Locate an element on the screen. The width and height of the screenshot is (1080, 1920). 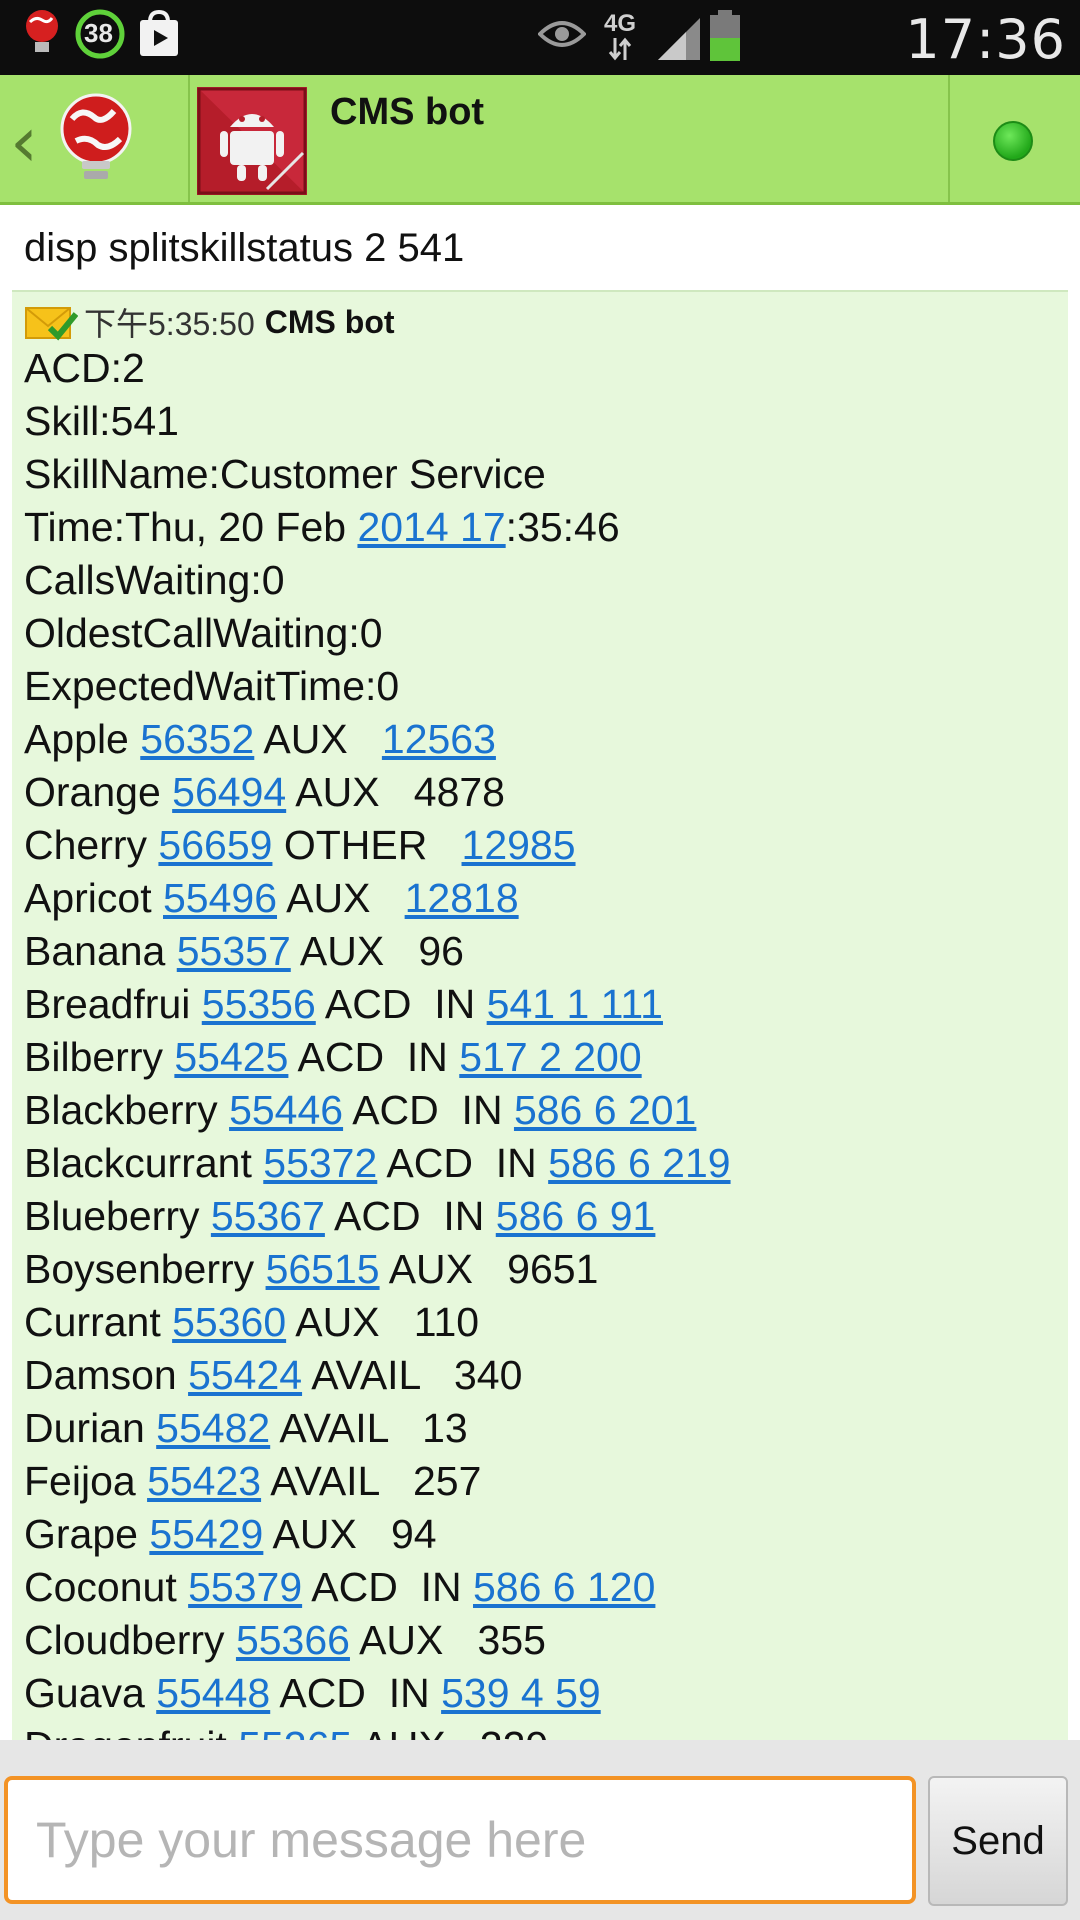
message-link: 517 2 200 is located at coordinates (550, 1057).